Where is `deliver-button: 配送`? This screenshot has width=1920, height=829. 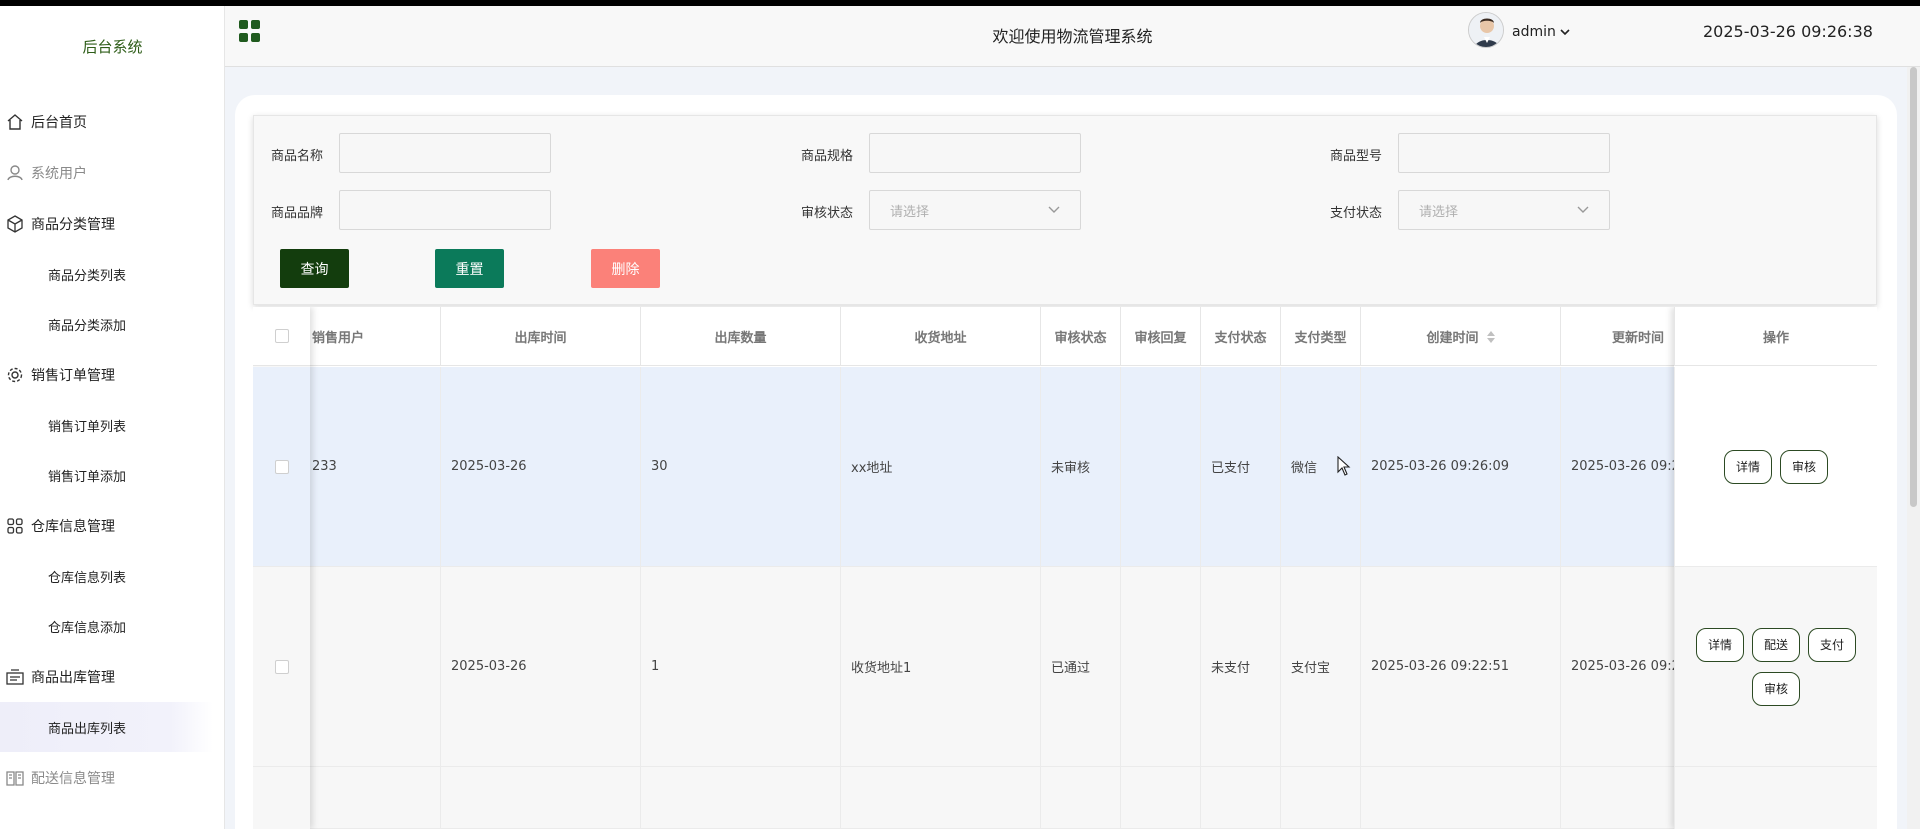
deliver-button: 配送 is located at coordinates (1775, 644).